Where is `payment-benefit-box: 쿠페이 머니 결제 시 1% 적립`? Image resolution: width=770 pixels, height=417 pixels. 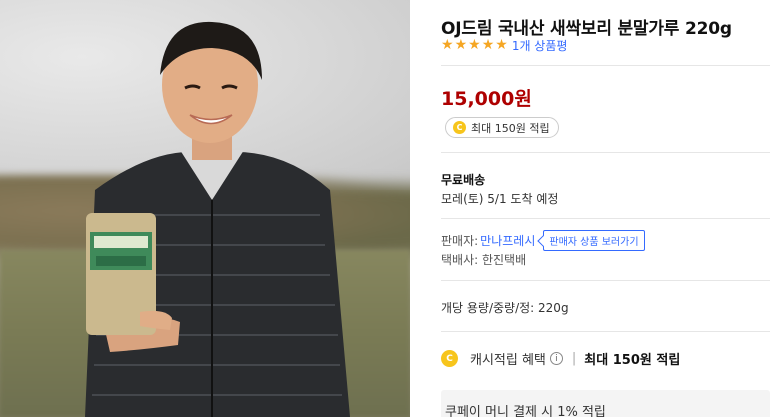
payment-benefit-box: 쿠페이 머니 결제 시 1% 적립 is located at coordinates (605, 403).